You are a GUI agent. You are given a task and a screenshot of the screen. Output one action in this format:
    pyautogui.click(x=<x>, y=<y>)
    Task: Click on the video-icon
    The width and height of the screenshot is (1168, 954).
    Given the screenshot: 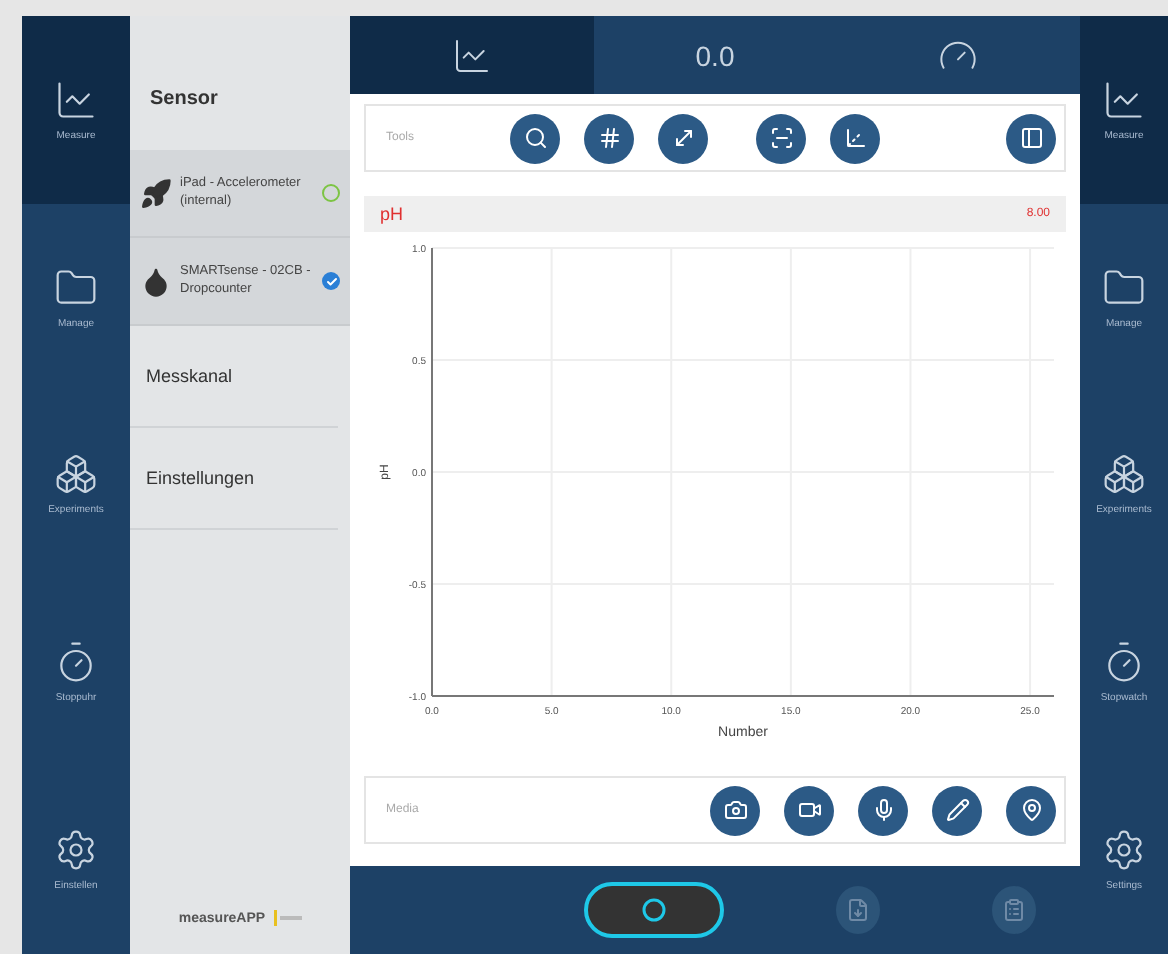 What is the action you would take?
    pyautogui.click(x=809, y=810)
    